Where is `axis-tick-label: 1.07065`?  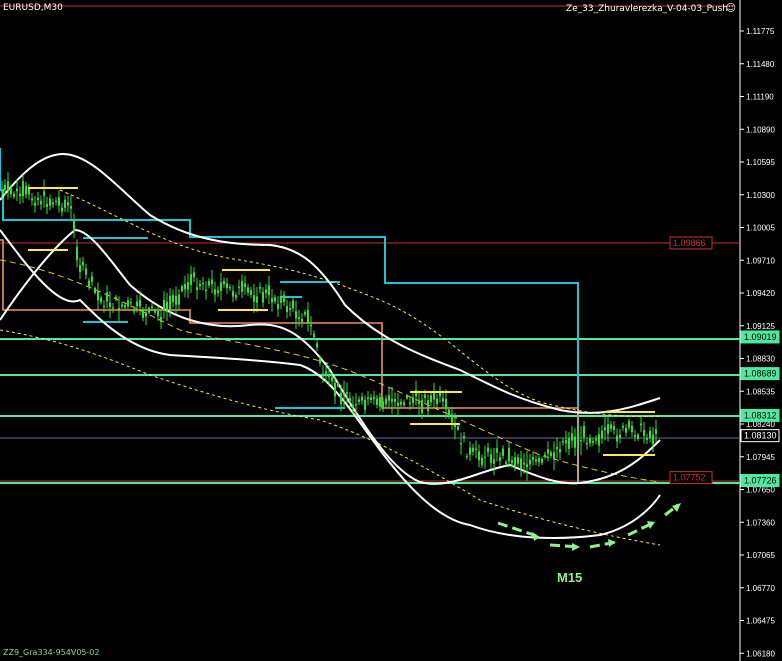 axis-tick-label: 1.07065 is located at coordinates (760, 555).